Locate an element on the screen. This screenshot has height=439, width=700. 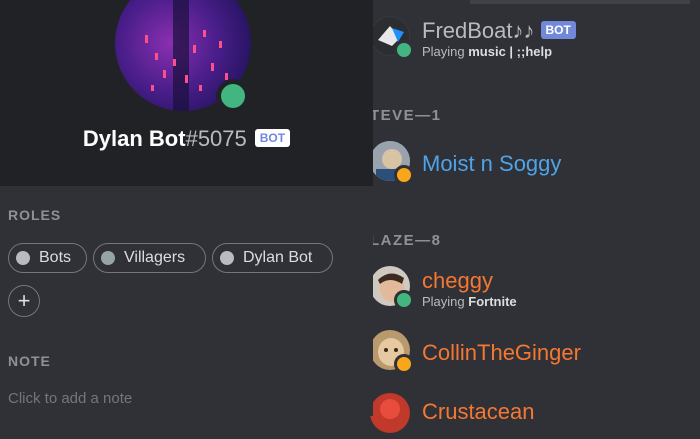
member-collintheginger: CollinTheGinger is located at coordinates (535, 353).